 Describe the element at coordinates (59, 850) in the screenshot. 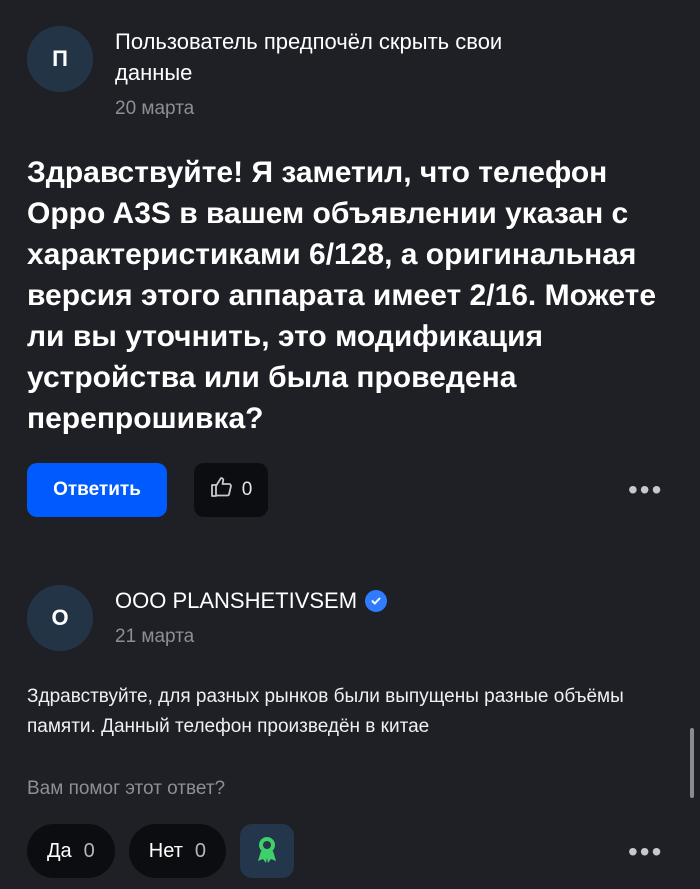

I see `yes-label: Да` at that location.